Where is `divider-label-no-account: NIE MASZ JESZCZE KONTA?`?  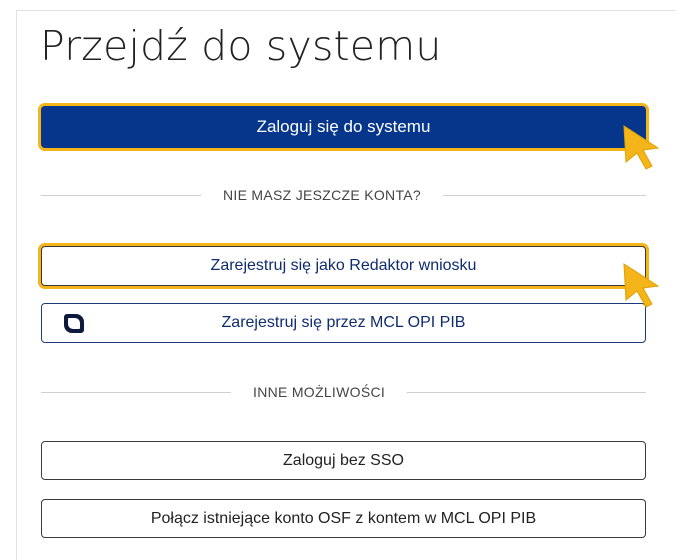
divider-label-no-account: NIE MASZ JESZCZE KONTA? is located at coordinates (322, 195).